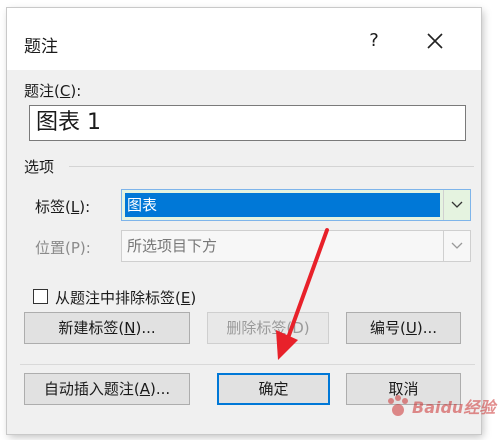  I want to click on numbering-text: 编号(, so click(388, 328).